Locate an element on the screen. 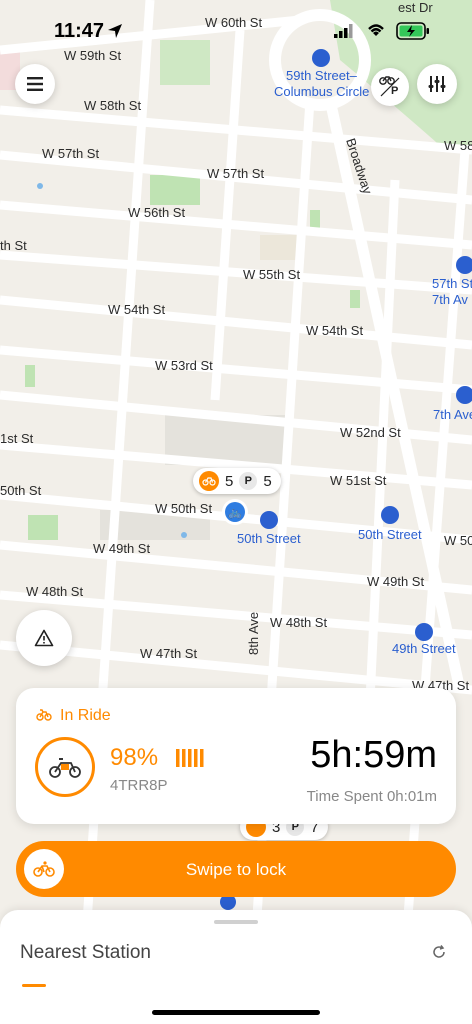 The width and height of the screenshot is (472, 1024). sheet-title: Nearest Station is located at coordinates (85, 952).